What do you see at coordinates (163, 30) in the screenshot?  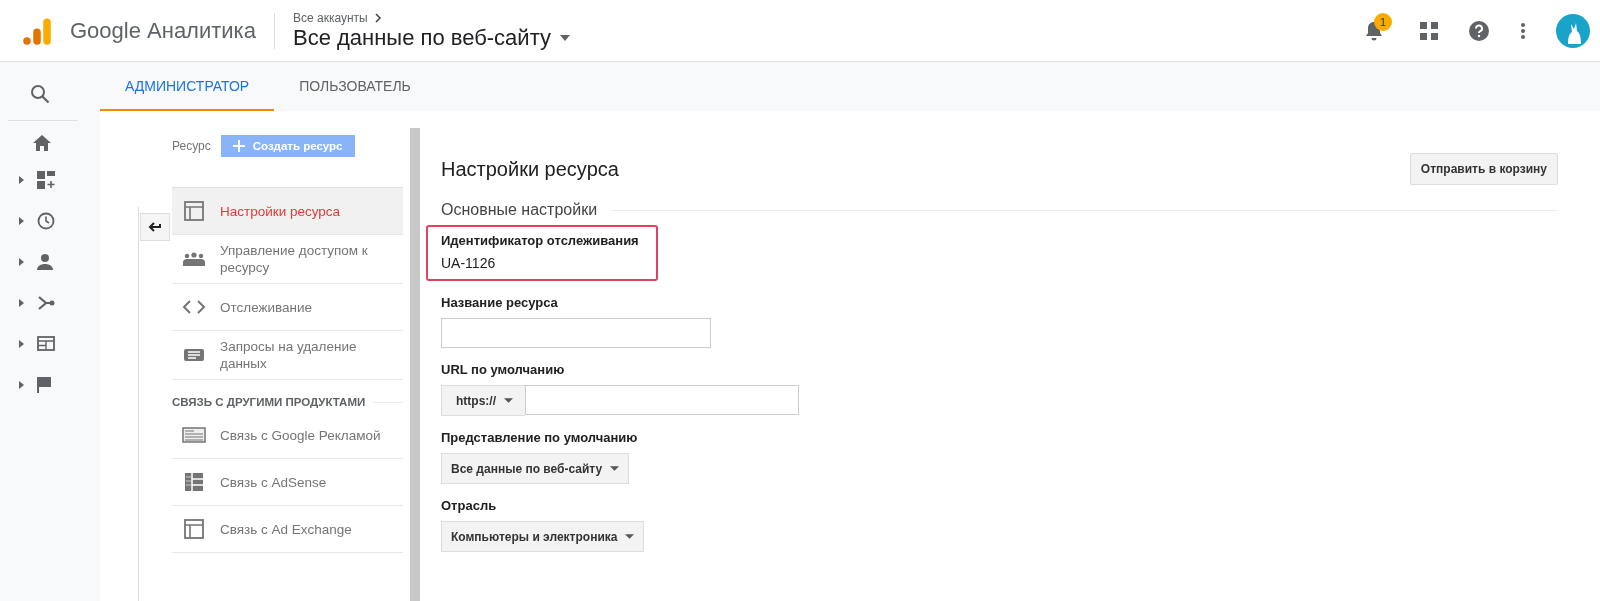 I see `product-name: Google Аналитика` at bounding box center [163, 30].